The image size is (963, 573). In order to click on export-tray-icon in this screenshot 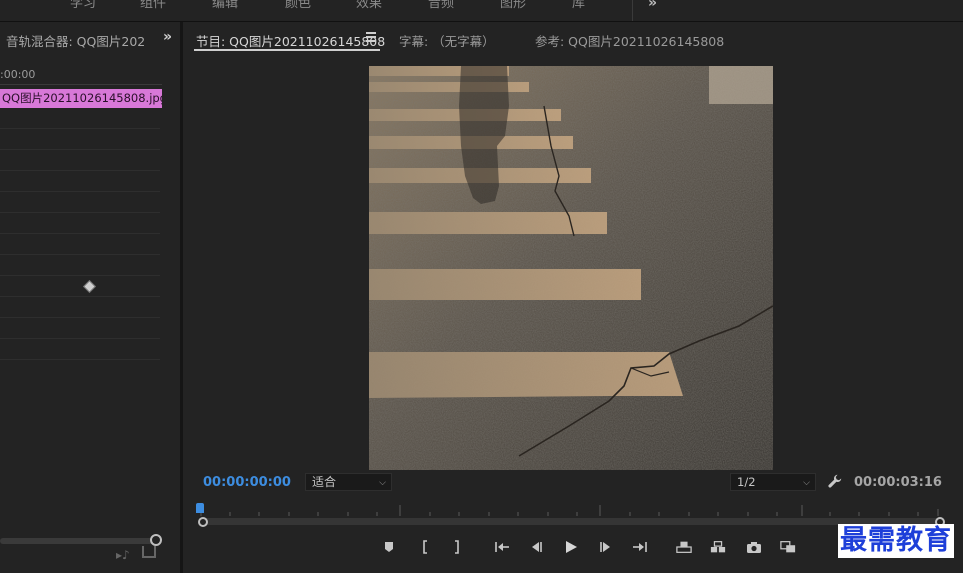, I will do `click(149, 552)`.